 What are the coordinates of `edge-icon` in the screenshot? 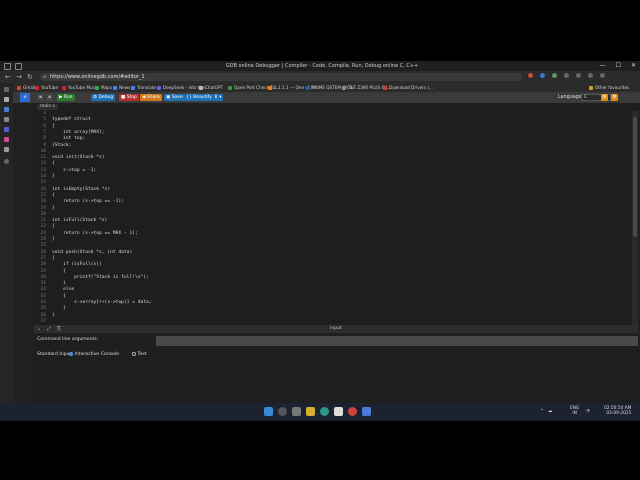 It's located at (324, 411).